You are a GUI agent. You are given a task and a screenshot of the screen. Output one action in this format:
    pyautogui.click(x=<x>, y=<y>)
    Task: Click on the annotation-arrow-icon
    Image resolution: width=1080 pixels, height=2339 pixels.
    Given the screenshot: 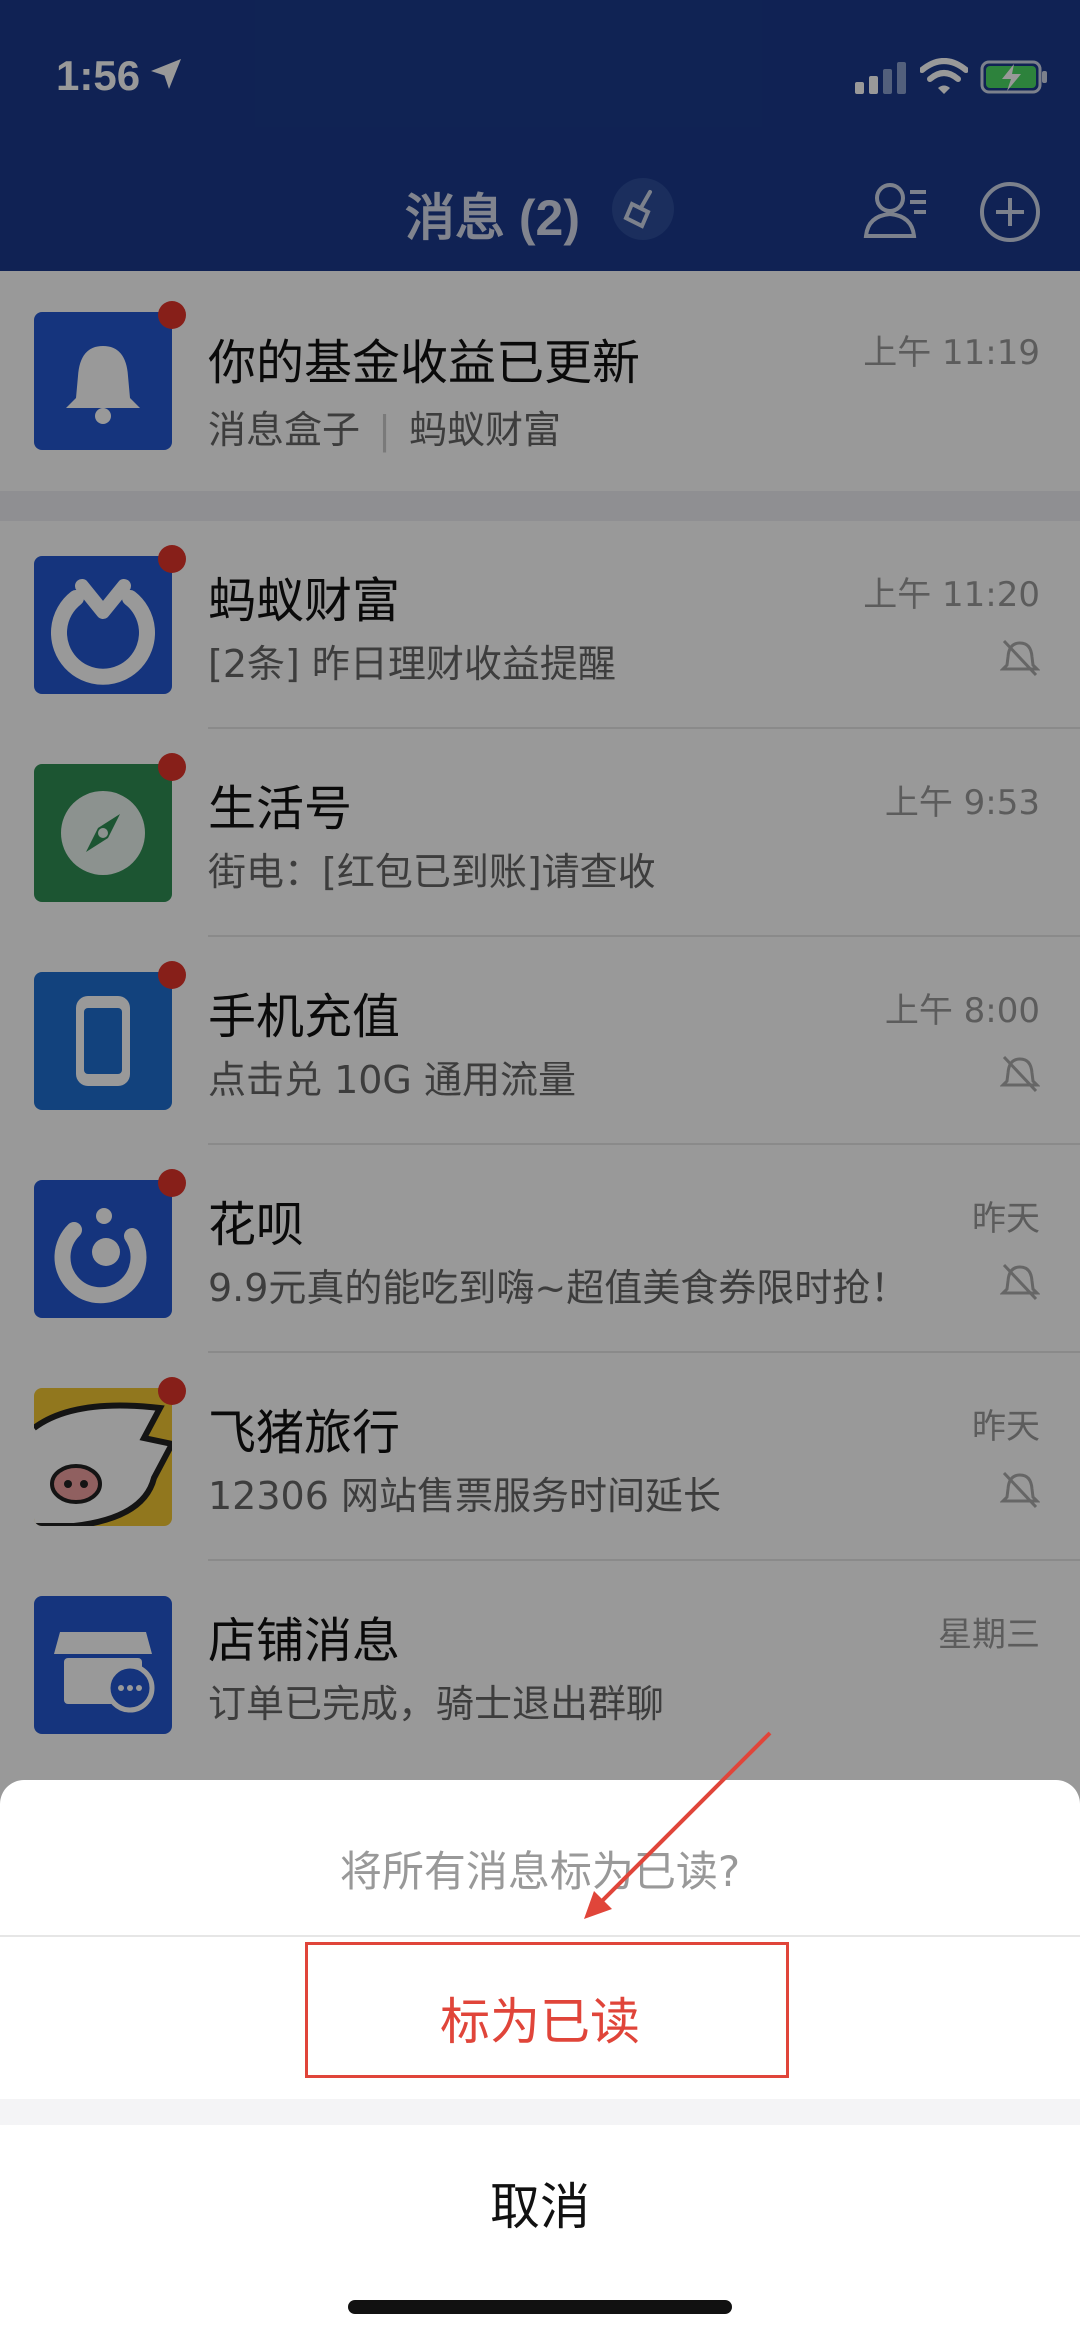 What is the action you would take?
    pyautogui.click(x=678, y=1825)
    